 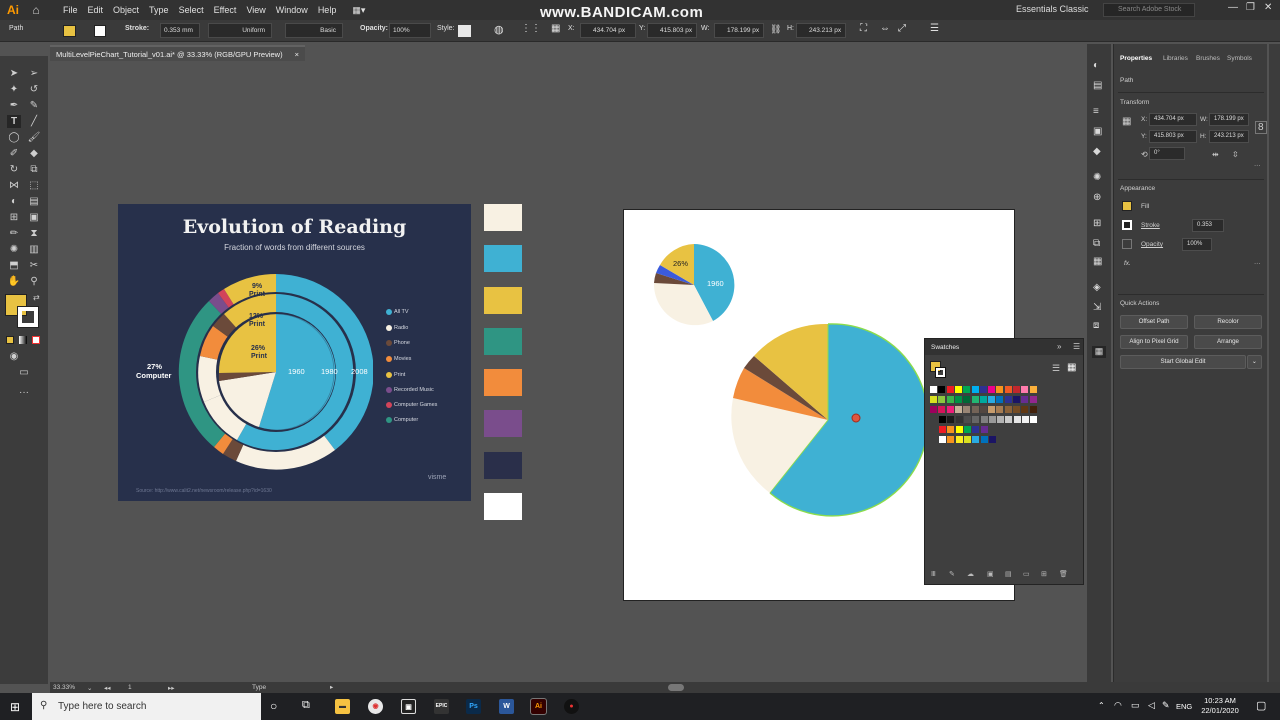 I want to click on notifications-icon: ▢, so click(x=1261, y=705).